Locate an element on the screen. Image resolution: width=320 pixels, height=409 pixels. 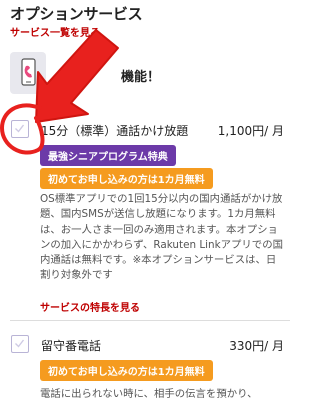
service-price: 330円/ 月 is located at coordinates (256, 346).